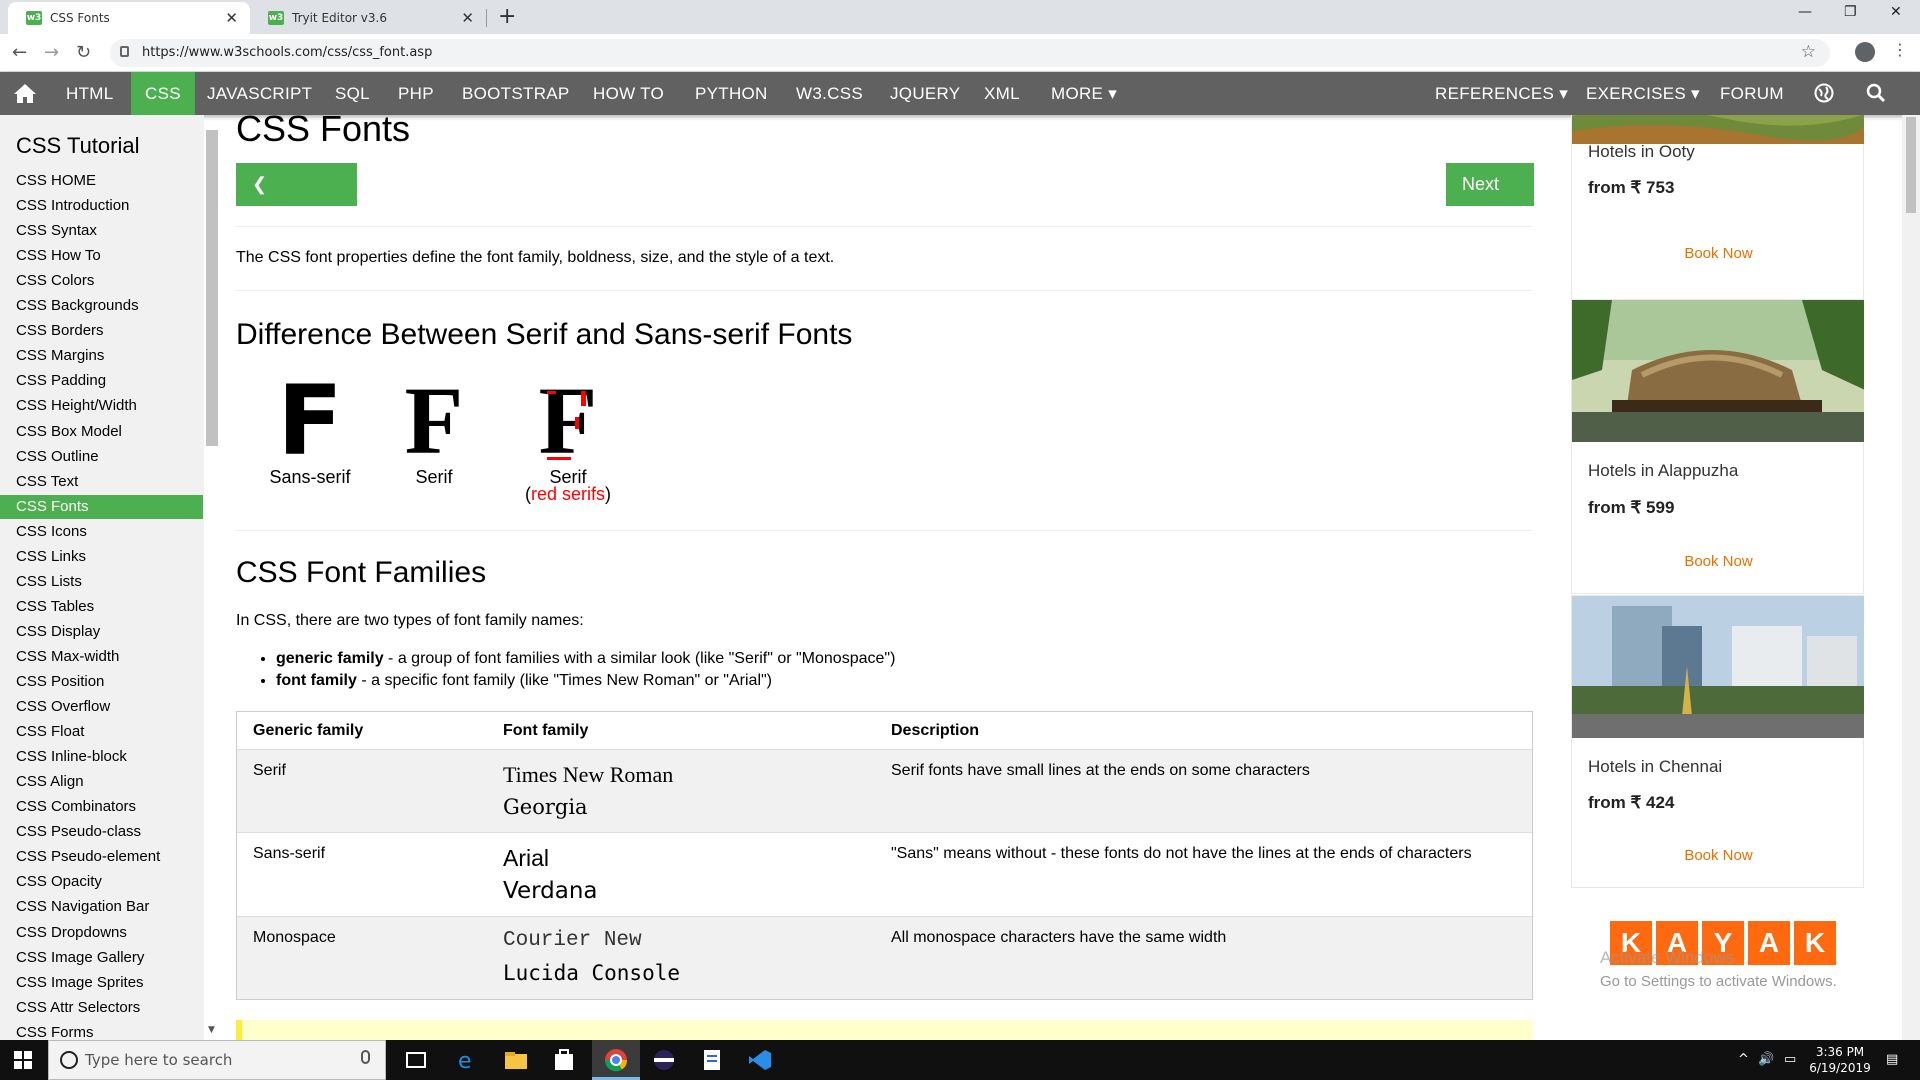 Image resolution: width=1920 pixels, height=1080 pixels. I want to click on nav-more: MORE ▾, so click(1084, 93).